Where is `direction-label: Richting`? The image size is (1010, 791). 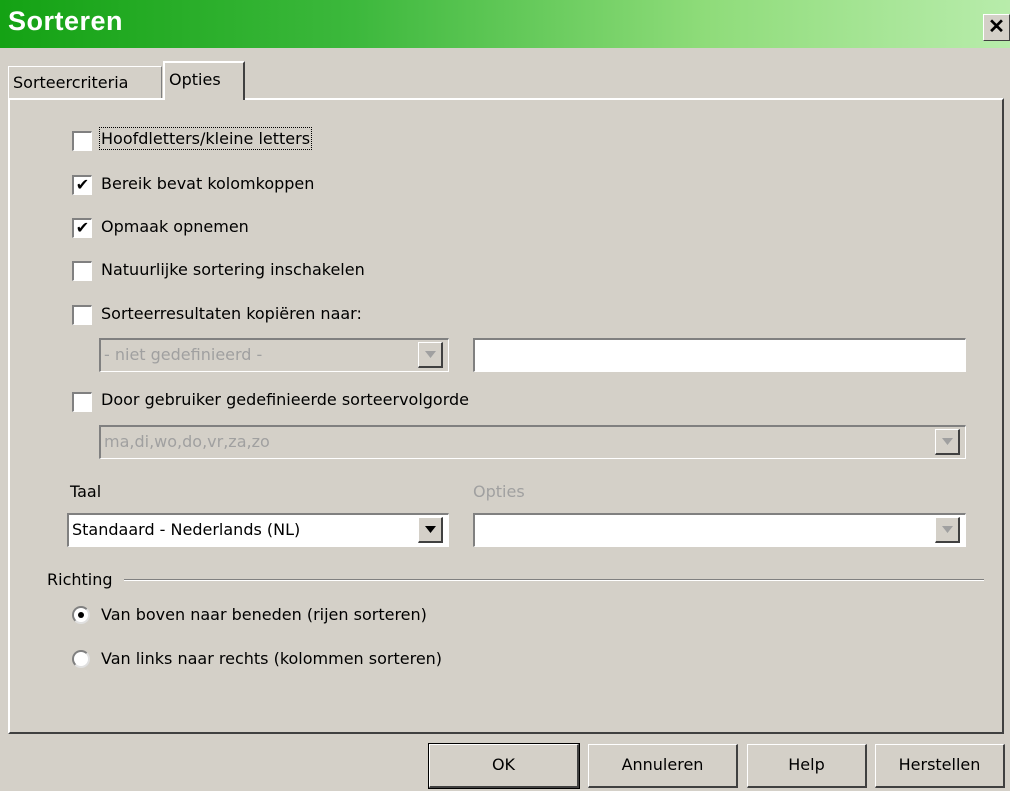
direction-label: Richting is located at coordinates (80, 579).